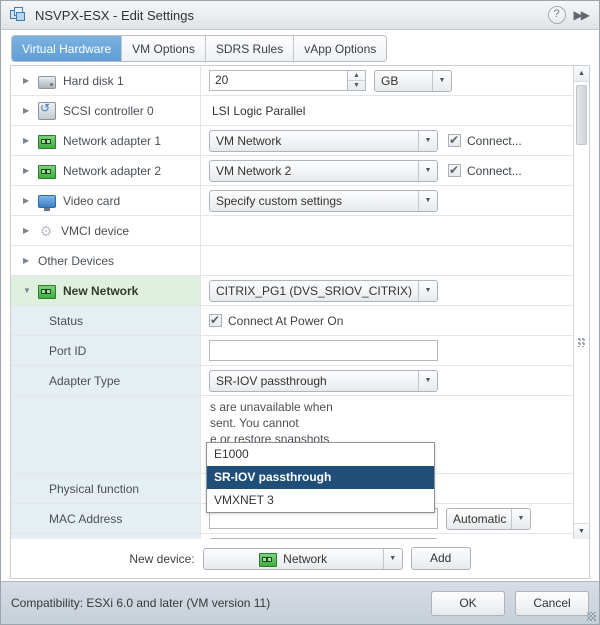 This screenshot has height=625, width=600. I want to click on video-card-icon, so click(47, 203).